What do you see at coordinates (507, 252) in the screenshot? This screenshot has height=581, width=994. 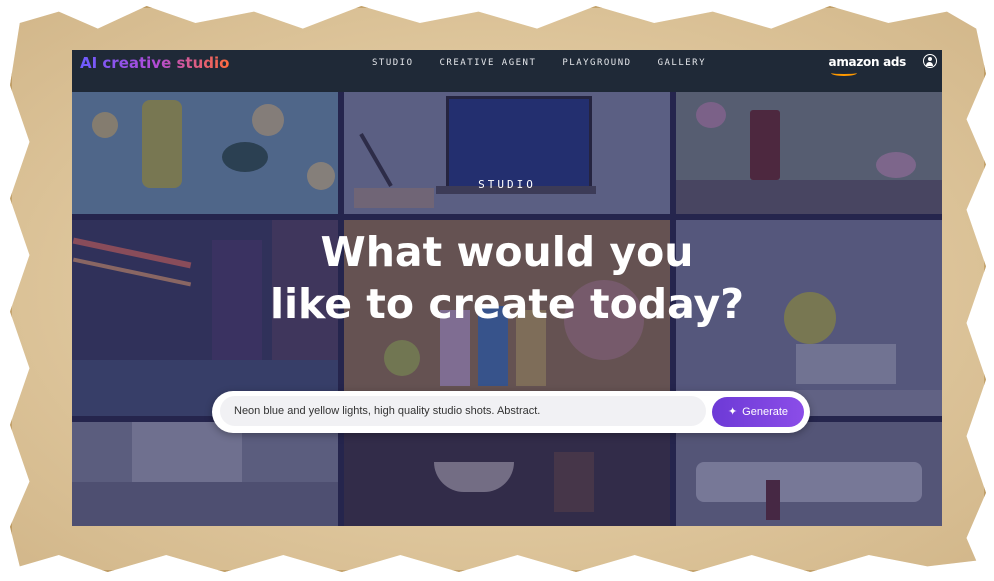 I see `headline-line-1: What would you` at bounding box center [507, 252].